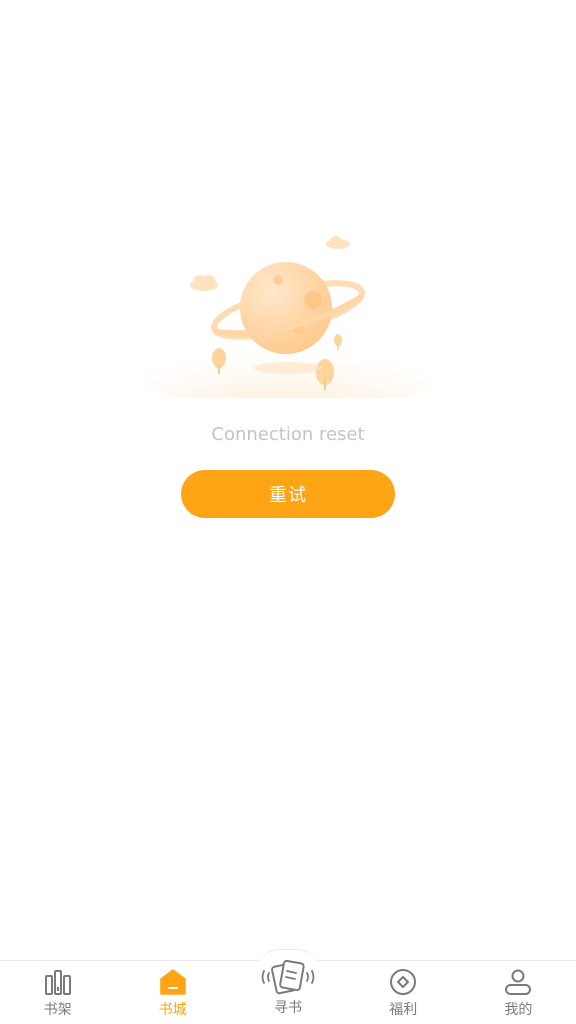 This screenshot has width=576, height=1024. What do you see at coordinates (288, 1008) in the screenshot?
I see `tab-label: 寻书` at bounding box center [288, 1008].